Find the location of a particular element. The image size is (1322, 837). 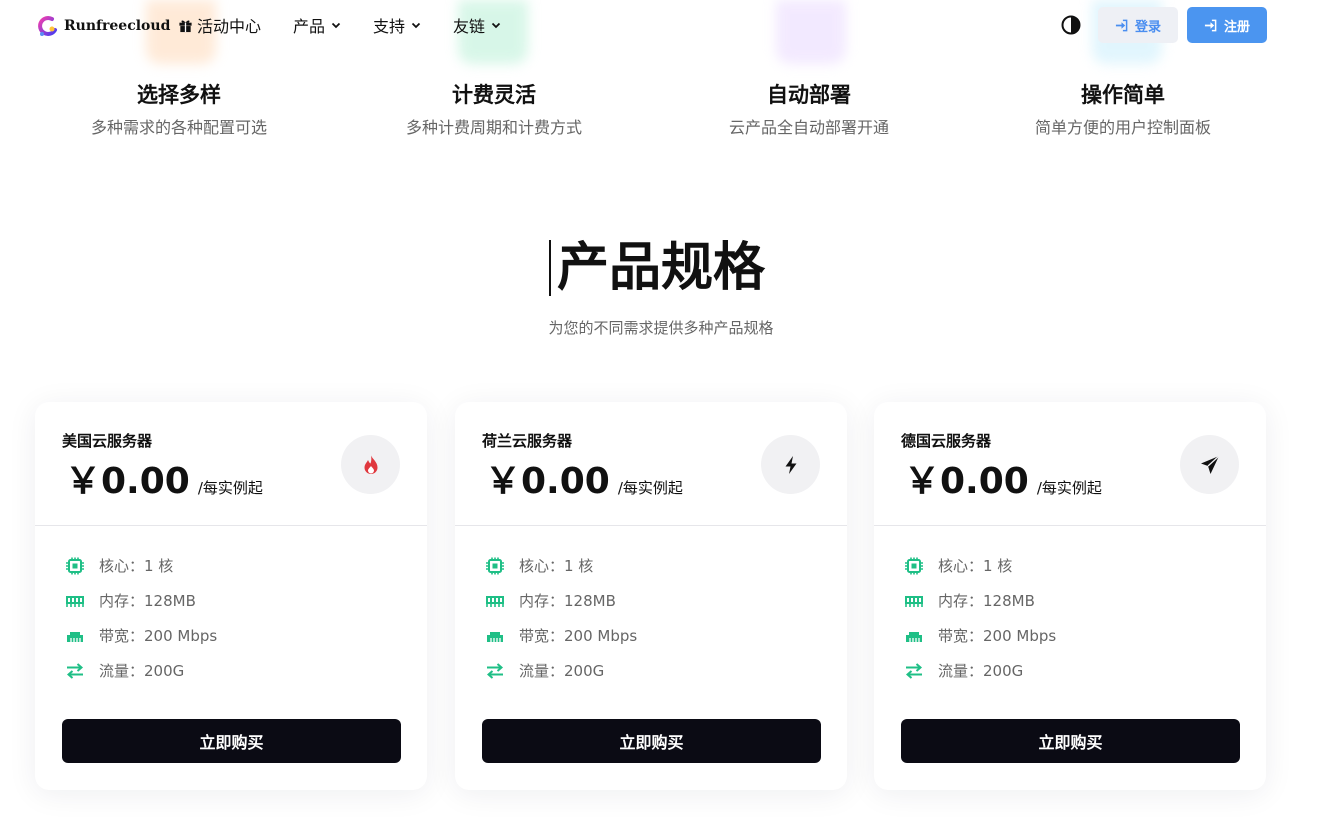

feature-item: 自动部署 云产品全自动部署开通 is located at coordinates (809, 110).